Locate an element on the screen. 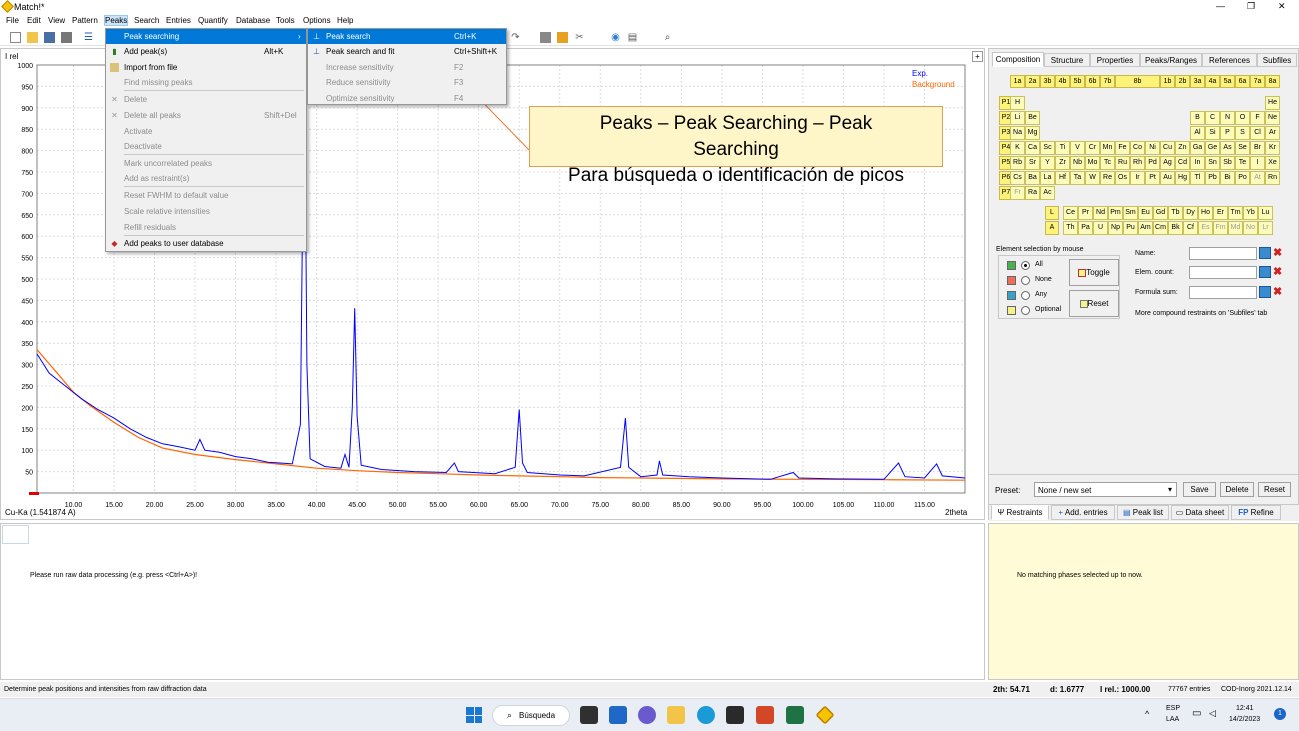 This screenshot has height=731, width=1299. radio-button is located at coordinates (1025, 310).